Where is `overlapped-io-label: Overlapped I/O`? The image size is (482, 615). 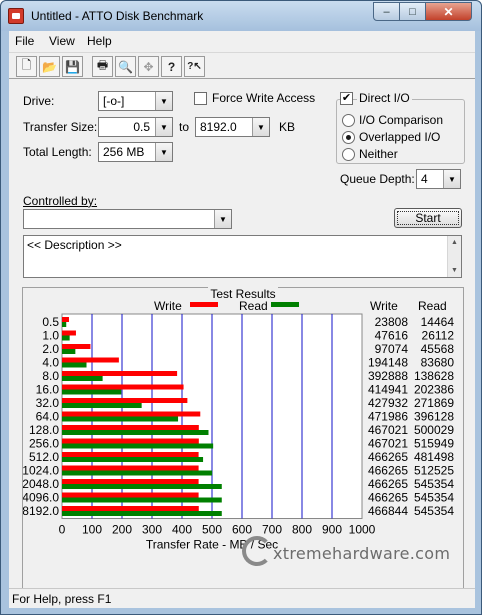
overlapped-io-label: Overlapped I/O is located at coordinates (400, 137).